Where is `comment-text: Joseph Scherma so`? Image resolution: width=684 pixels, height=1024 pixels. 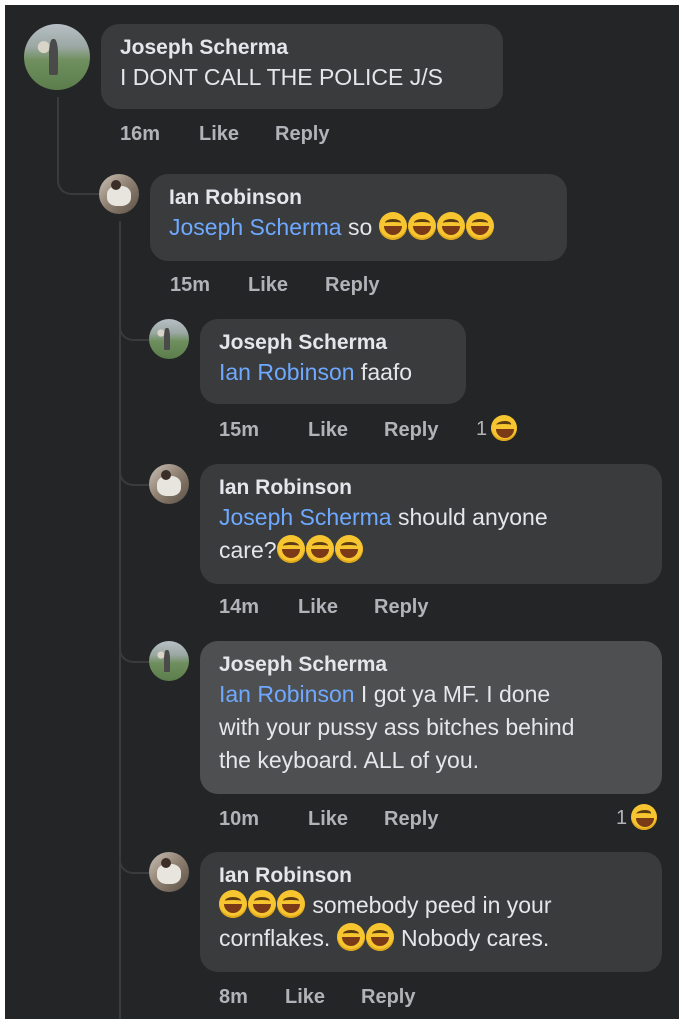 comment-text: Joseph Scherma so is located at coordinates (359, 227).